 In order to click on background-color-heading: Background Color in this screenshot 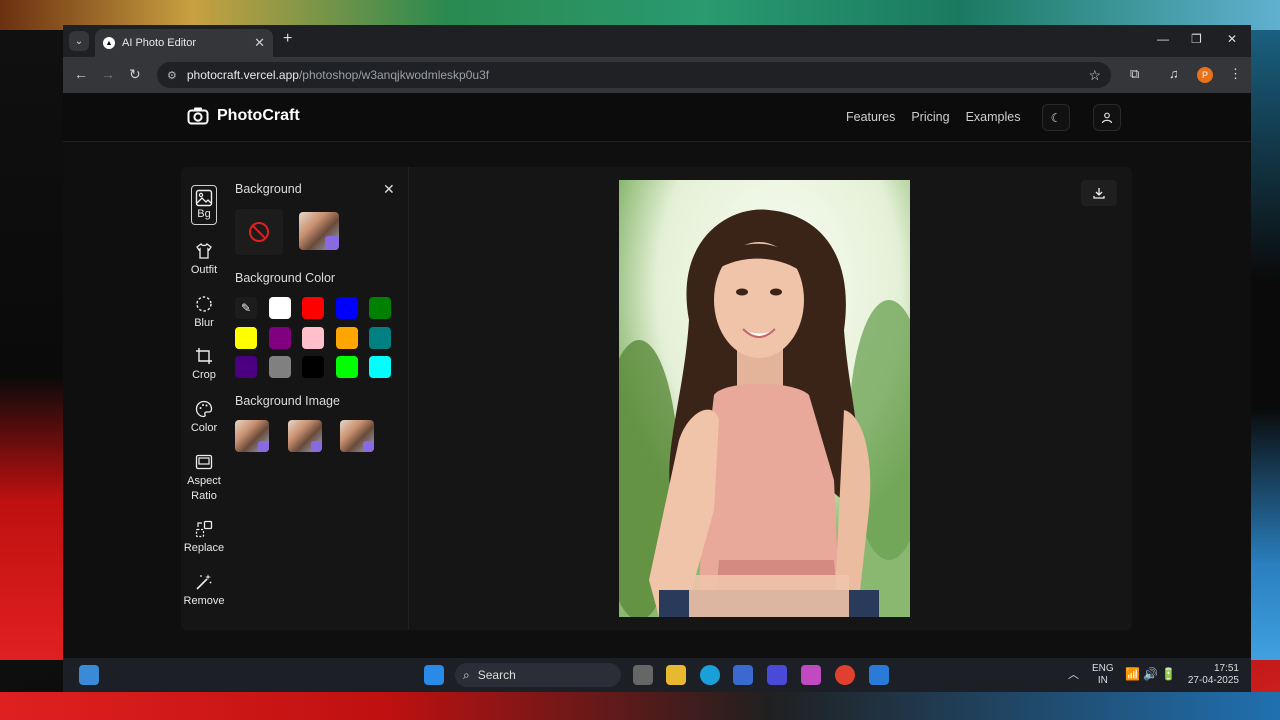, I will do `click(285, 278)`.